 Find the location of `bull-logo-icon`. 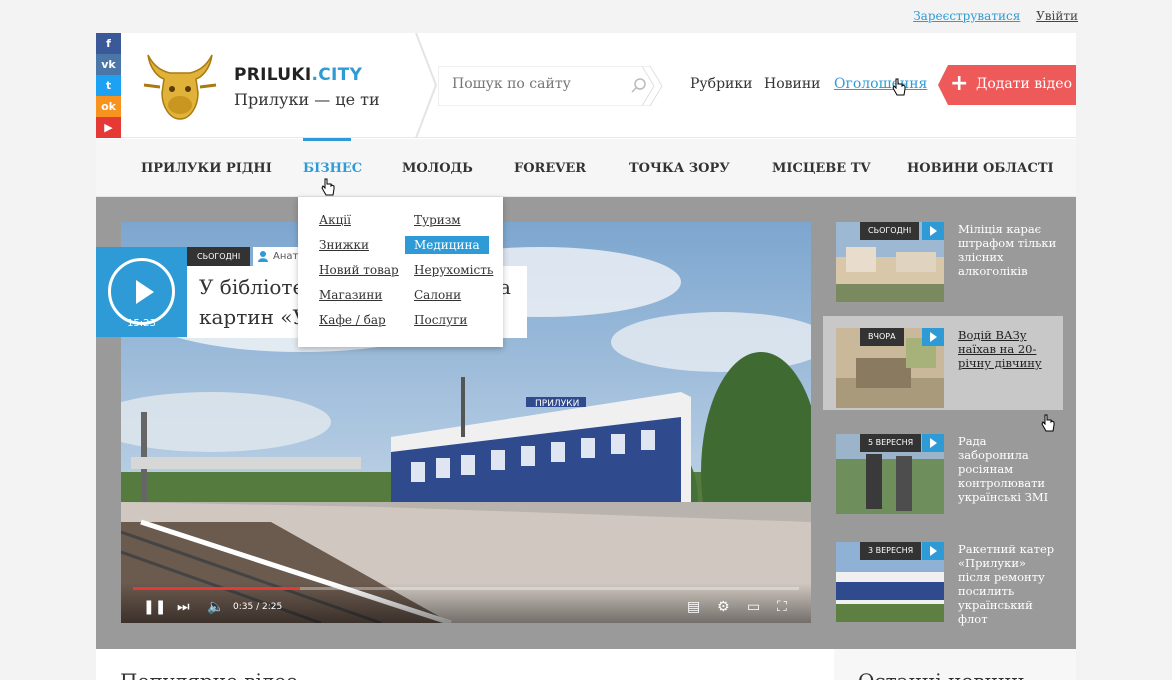

bull-logo-icon is located at coordinates (180, 85).